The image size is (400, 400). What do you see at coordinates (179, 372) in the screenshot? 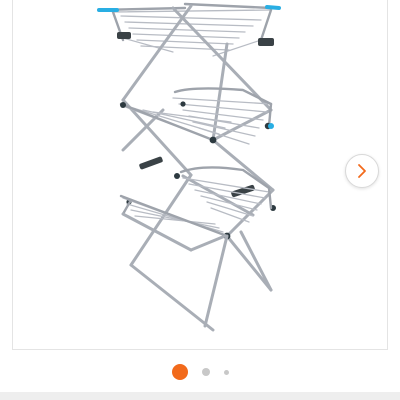
I see `pagination-dot-active` at bounding box center [179, 372].